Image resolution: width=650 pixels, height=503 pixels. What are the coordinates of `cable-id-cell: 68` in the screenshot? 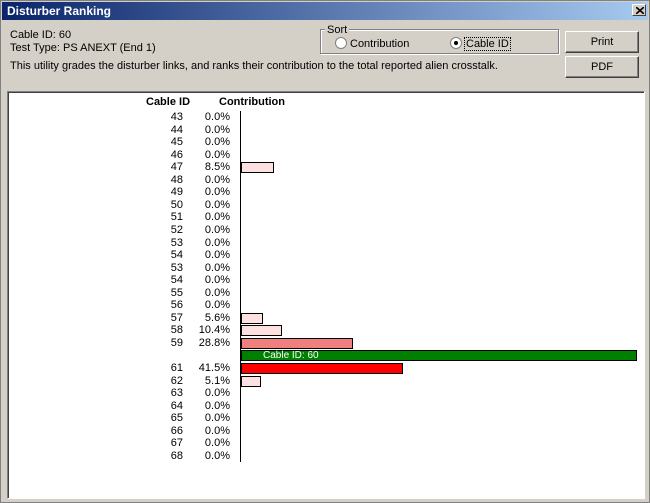 It's located at (176, 456).